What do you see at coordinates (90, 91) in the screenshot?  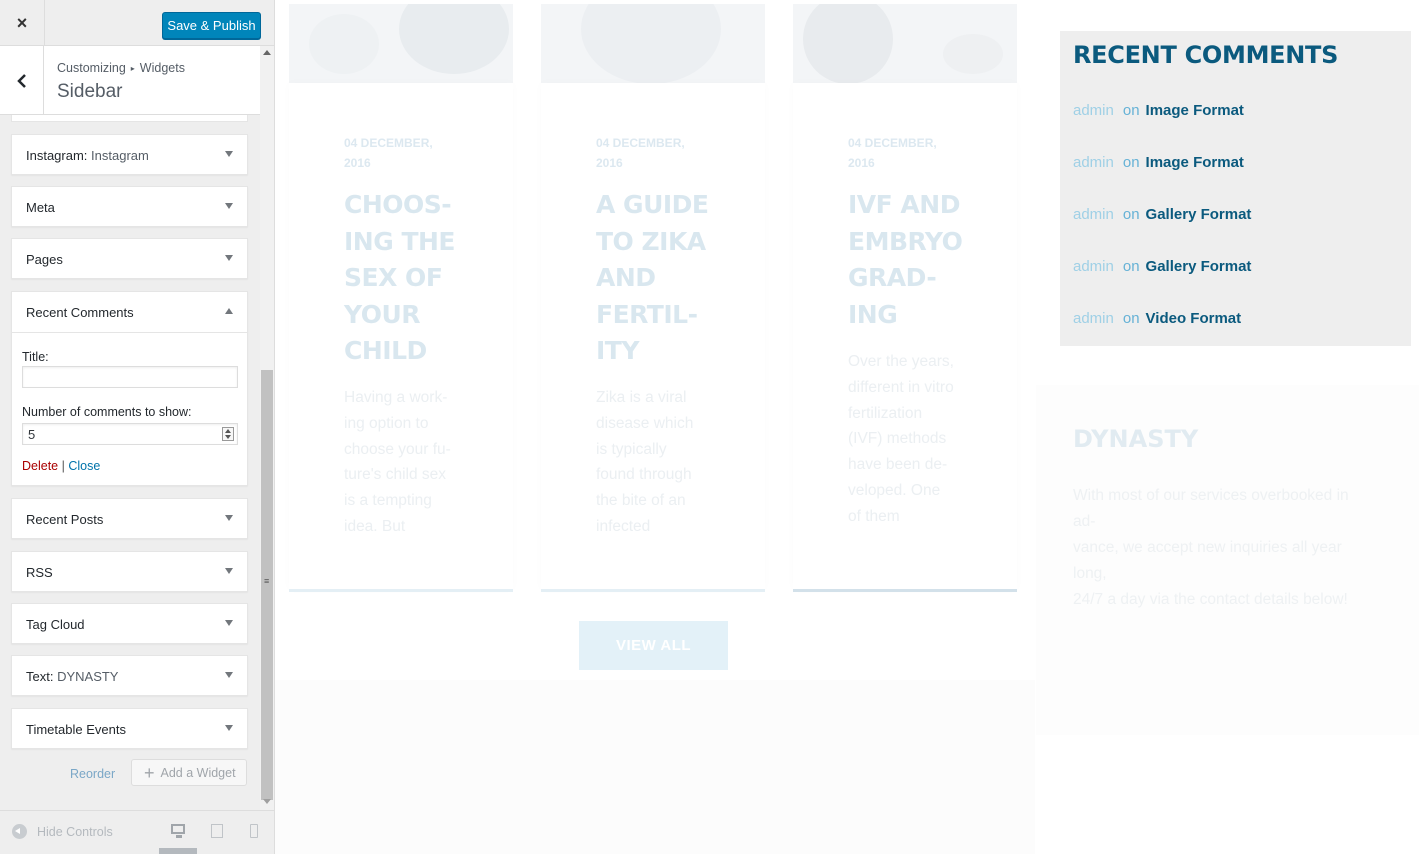 I see `section-title: Sidebar` at bounding box center [90, 91].